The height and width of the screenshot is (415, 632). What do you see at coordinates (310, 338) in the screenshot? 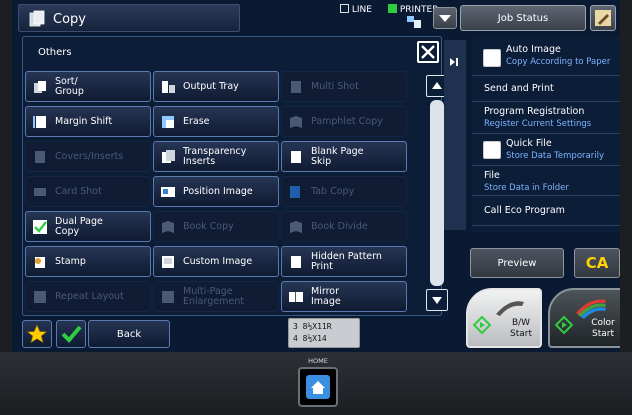
I see `paper-tray-4: 4 8½X14` at bounding box center [310, 338].